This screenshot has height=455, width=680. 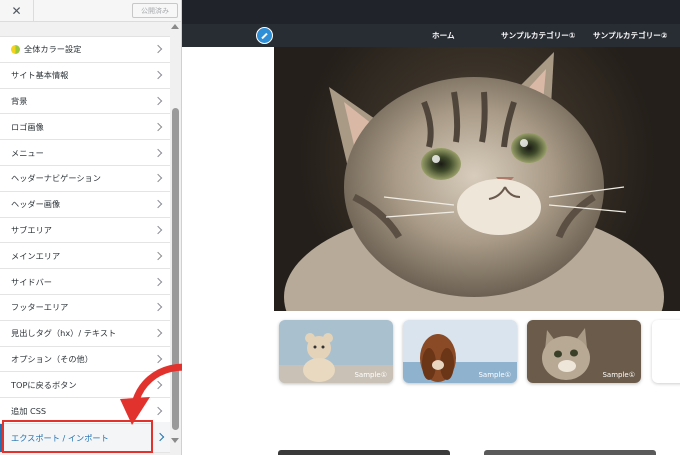 What do you see at coordinates (336, 351) in the screenshot?
I see `card-teddy-bear: Sample①` at bounding box center [336, 351].